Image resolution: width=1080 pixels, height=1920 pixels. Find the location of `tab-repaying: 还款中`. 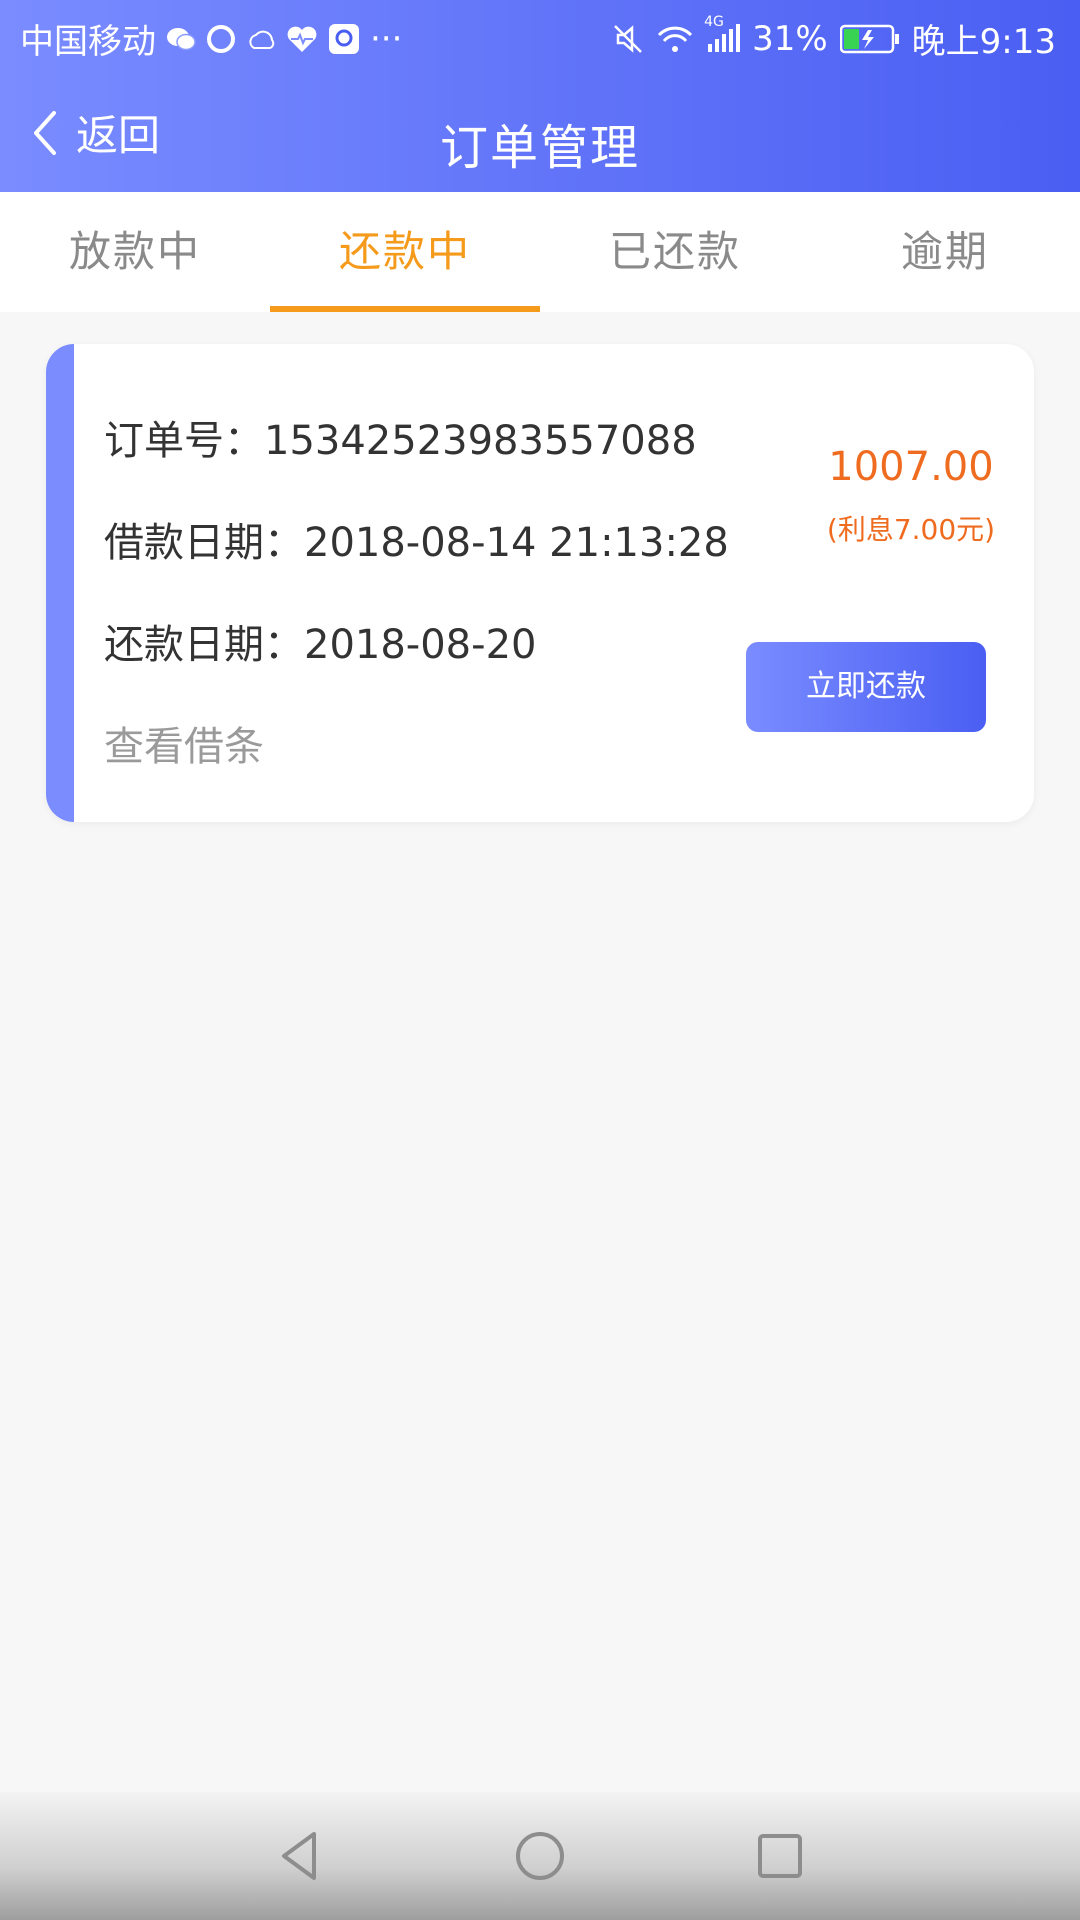

tab-repaying: 还款中 is located at coordinates (405, 252).